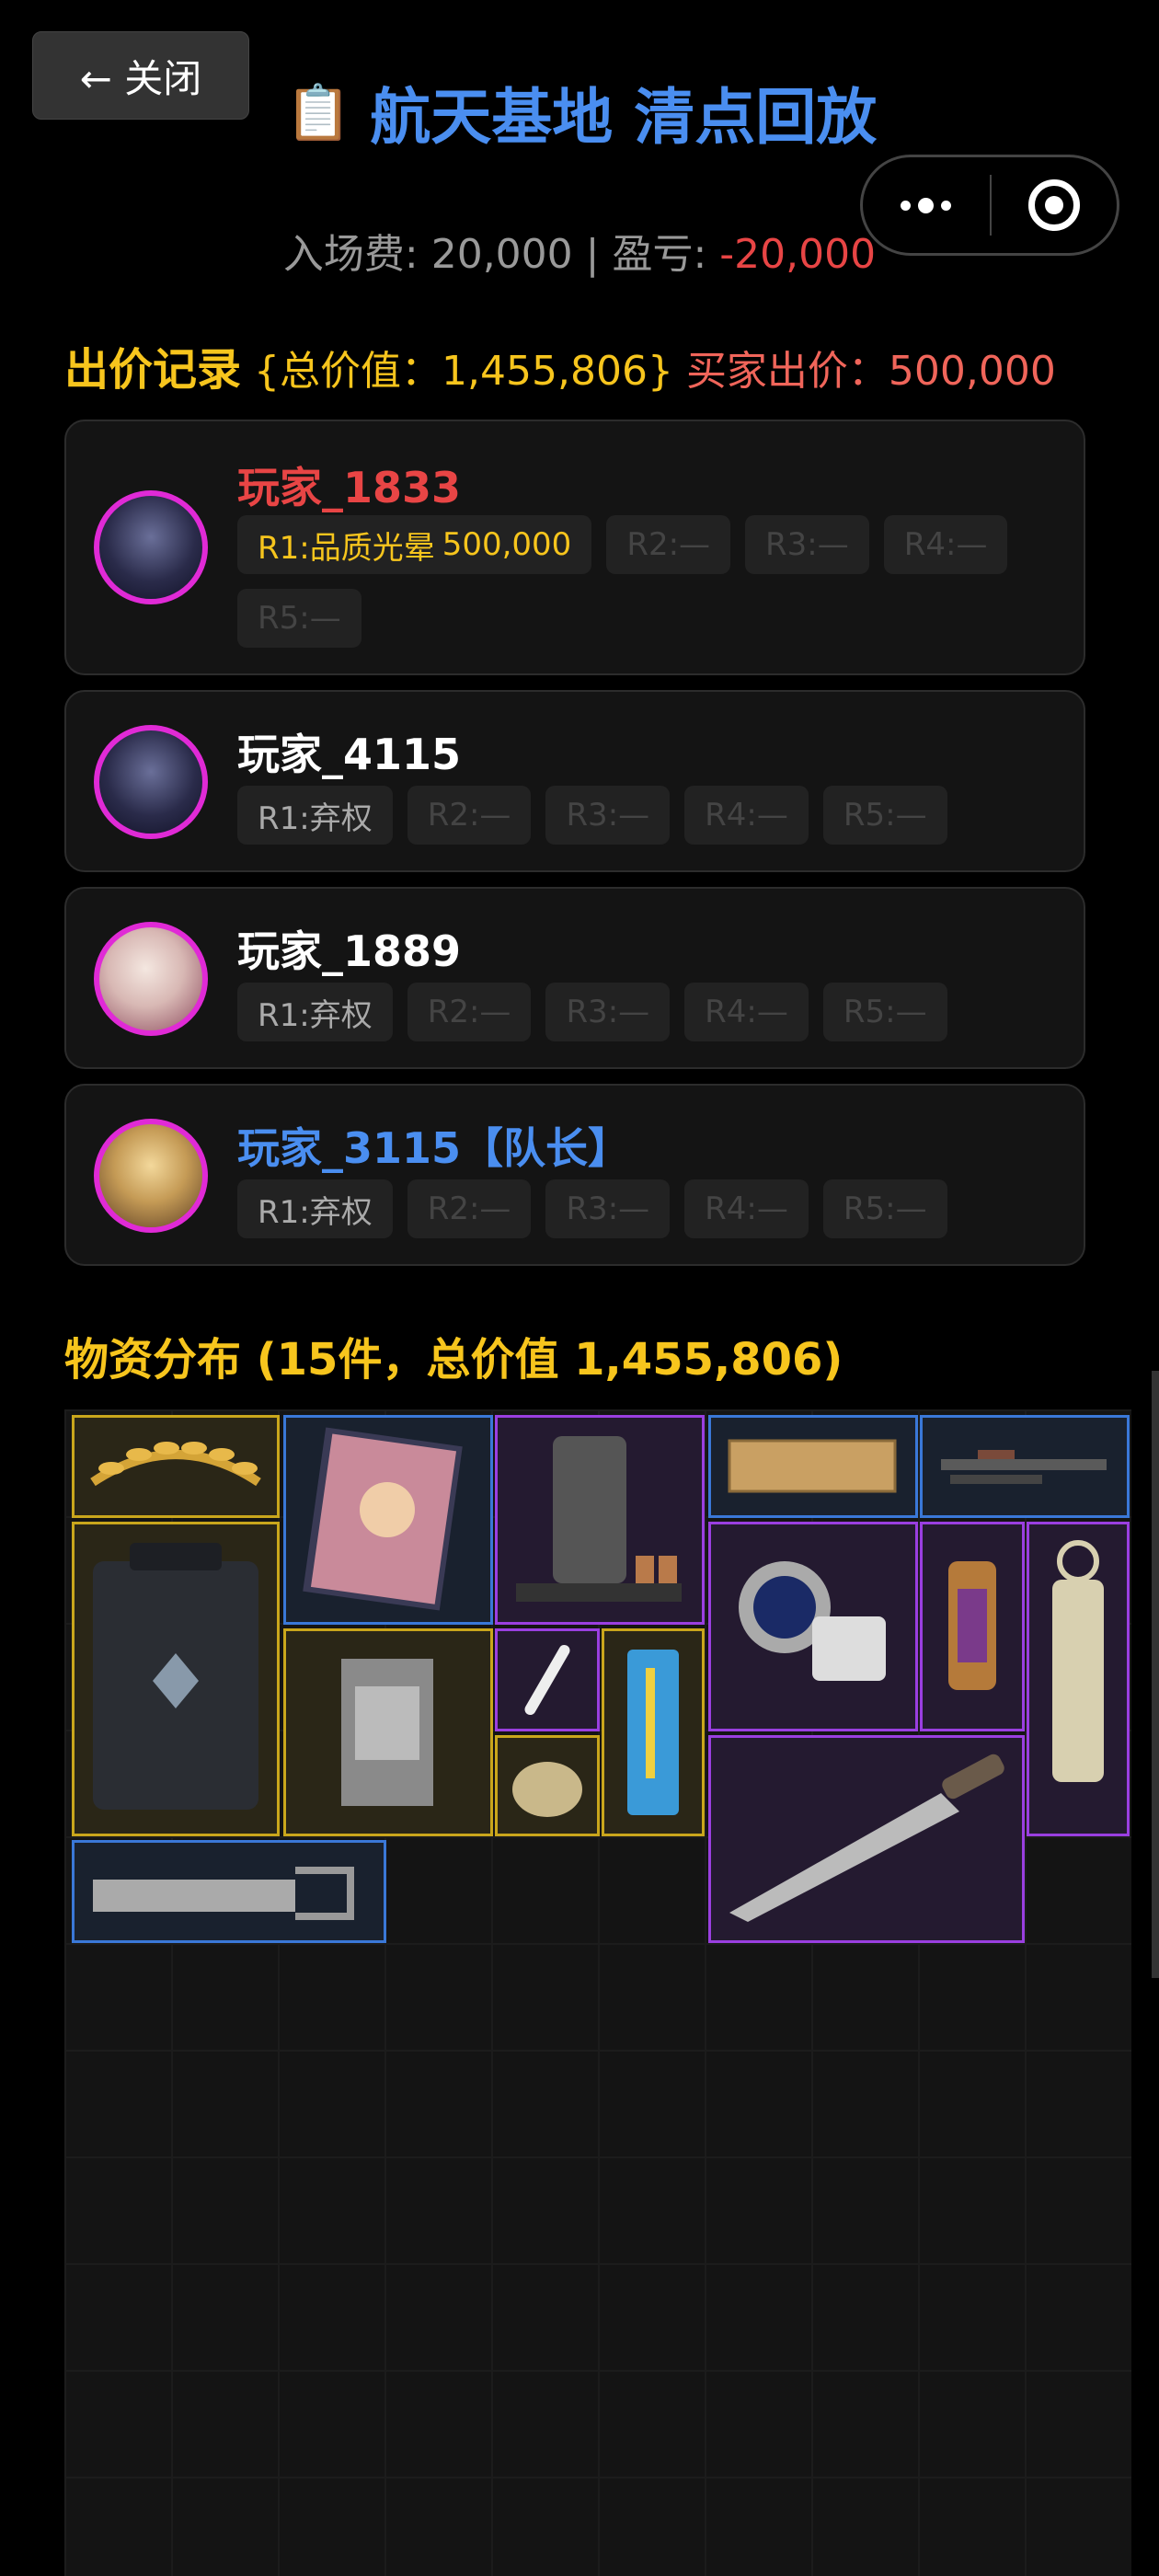  What do you see at coordinates (140, 75) in the screenshot?
I see `close-button: ← 关闭` at bounding box center [140, 75].